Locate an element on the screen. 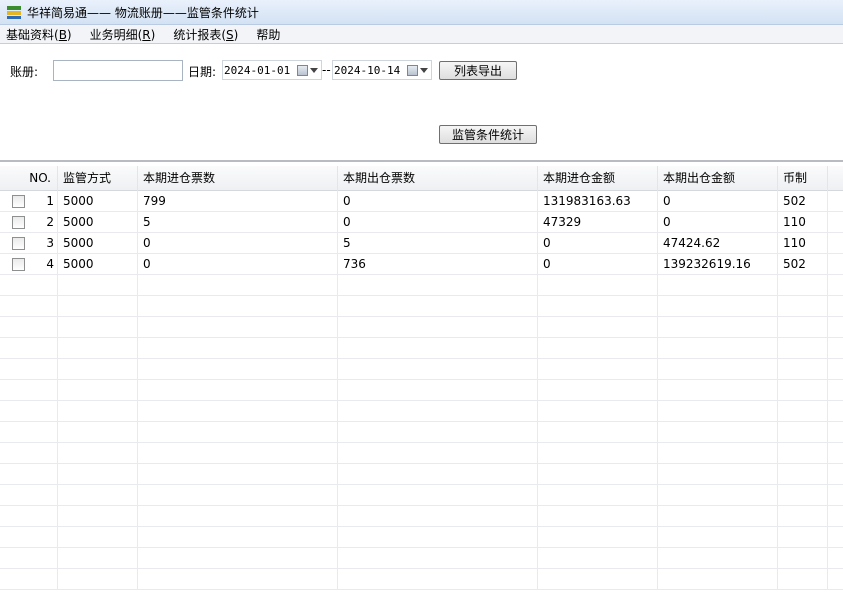 This screenshot has height=592, width=843. cell-in-amount: 47329 is located at coordinates (598, 222).